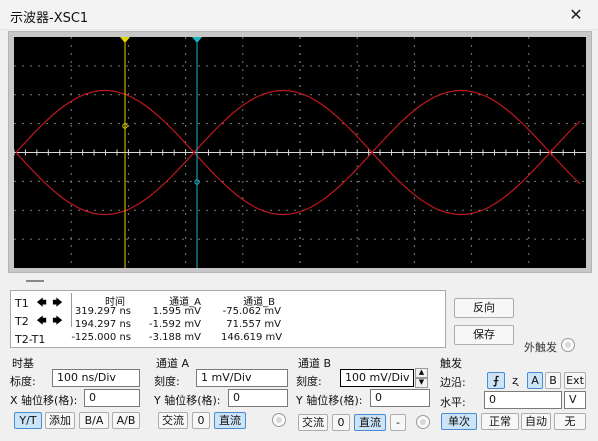  Describe the element at coordinates (370, 422) in the screenshot. I see `channel-b-dc-button: 直流` at that location.